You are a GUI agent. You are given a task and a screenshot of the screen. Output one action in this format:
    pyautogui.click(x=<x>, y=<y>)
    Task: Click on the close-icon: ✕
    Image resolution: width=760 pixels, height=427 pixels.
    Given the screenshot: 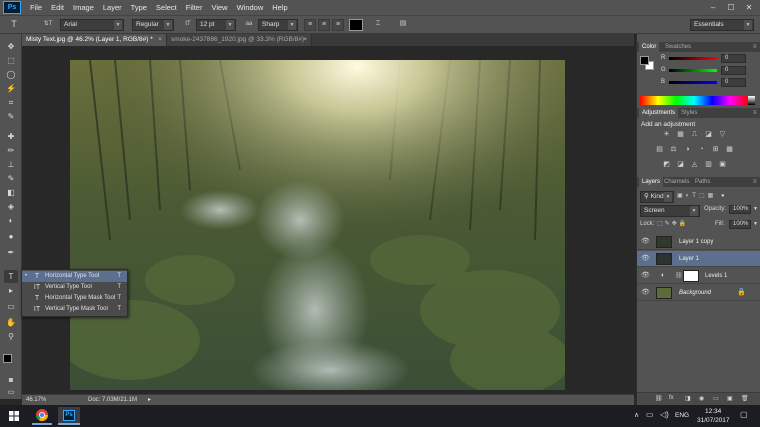 What is the action you would take?
    pyautogui.click(x=749, y=7)
    